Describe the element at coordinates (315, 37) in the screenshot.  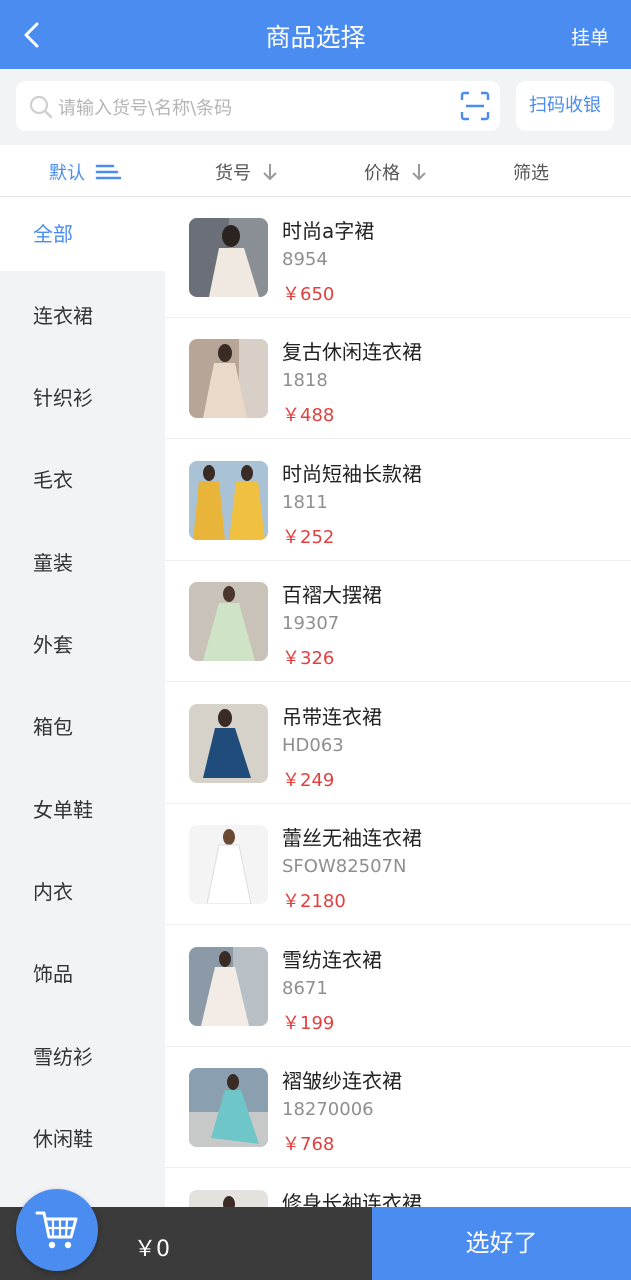
I see `page-title: 商品选择` at that location.